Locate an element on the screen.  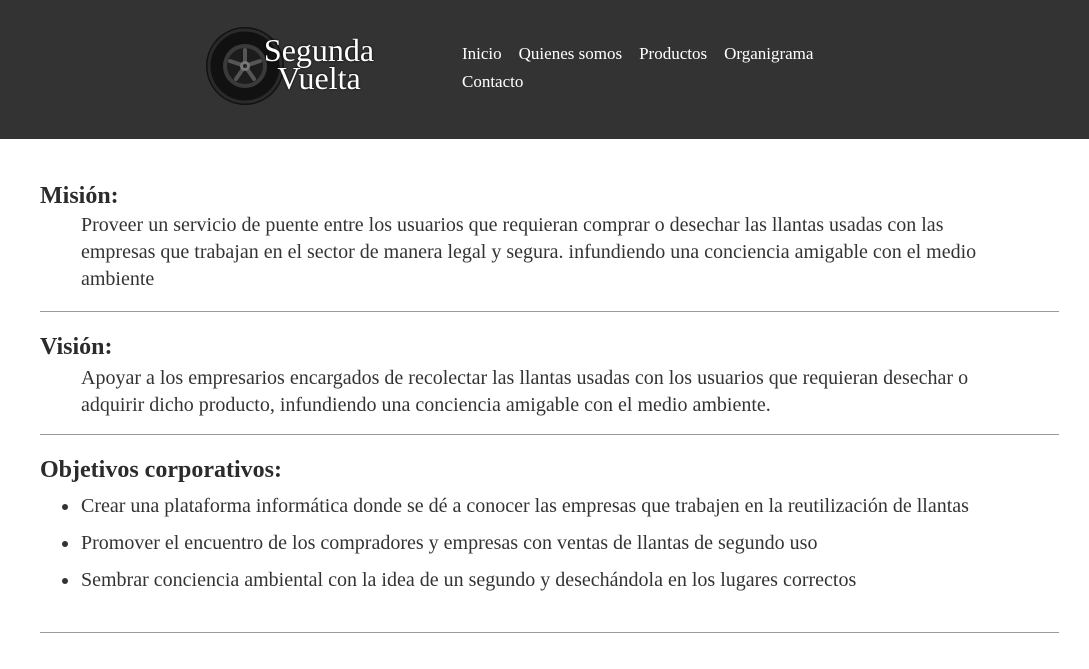
nav-productos: Productos is located at coordinates (673, 54).